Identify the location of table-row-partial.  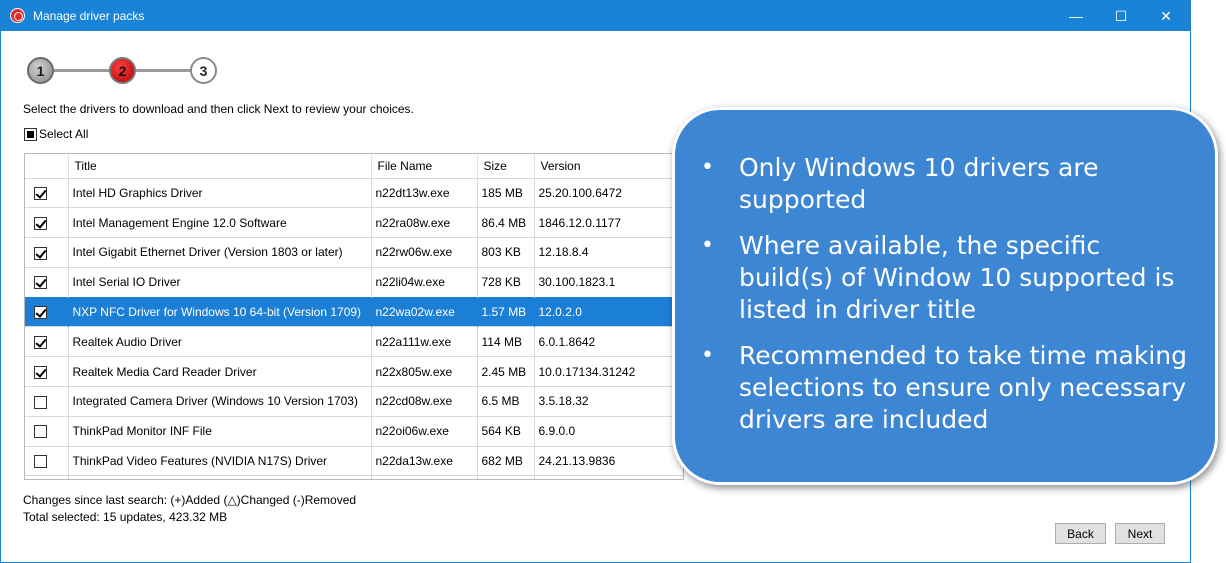
(354, 477).